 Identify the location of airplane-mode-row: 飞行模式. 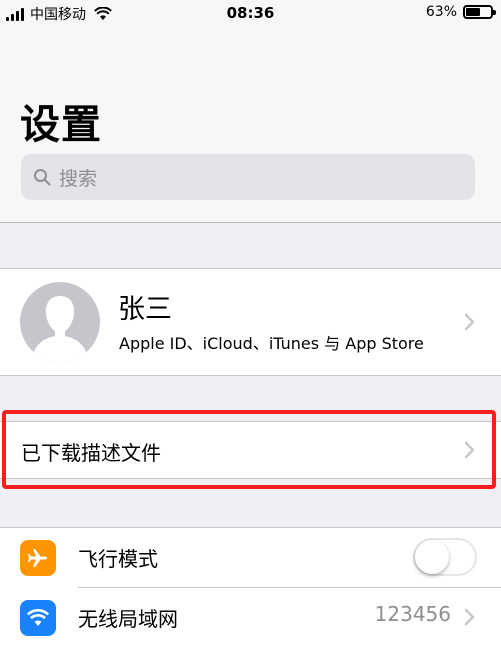
(250, 558).